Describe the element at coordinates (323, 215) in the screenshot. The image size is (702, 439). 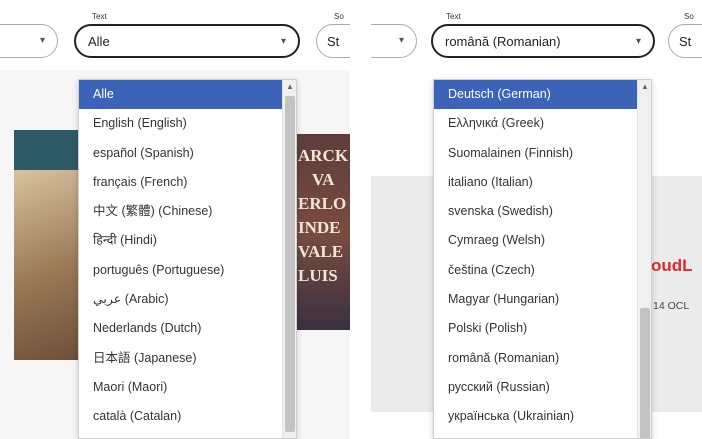
I see `book-cover-lettering: ARCK VA ERLO INDE VALE LUIS` at that location.